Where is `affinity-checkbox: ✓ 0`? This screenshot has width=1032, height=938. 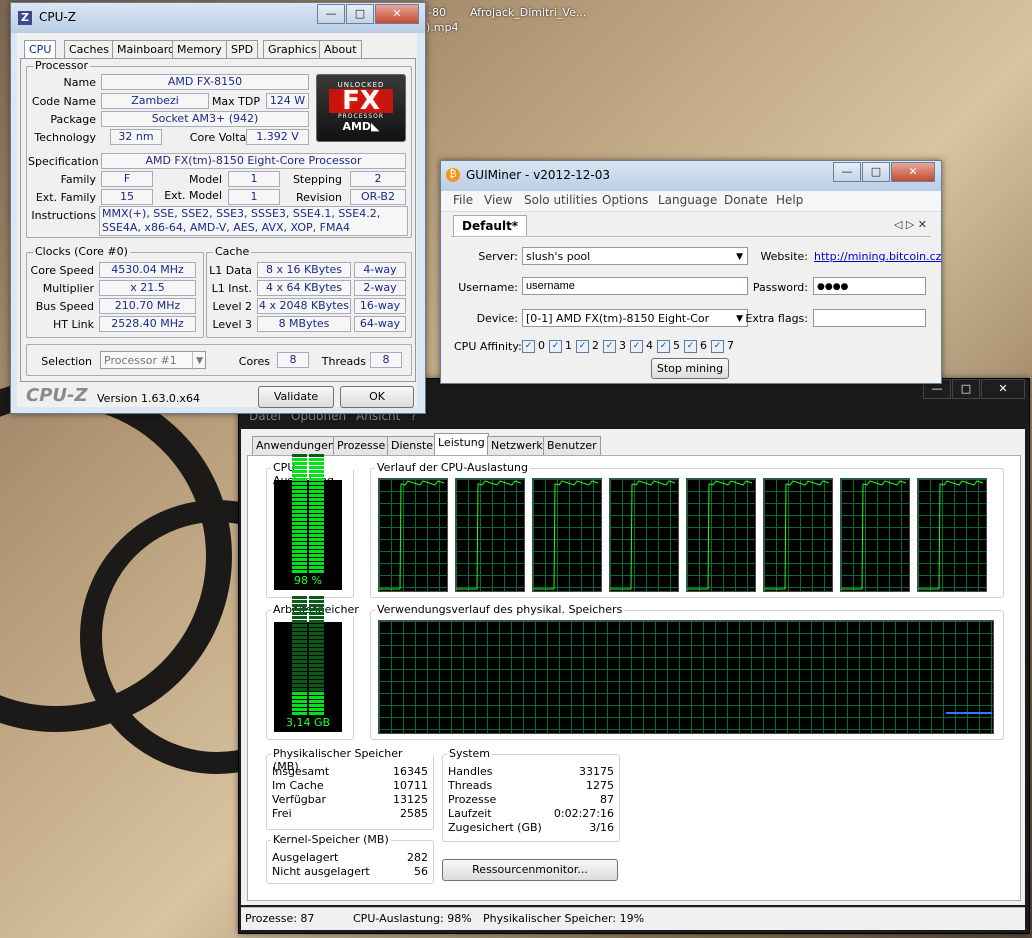 affinity-checkbox: ✓ 0 is located at coordinates (533, 346).